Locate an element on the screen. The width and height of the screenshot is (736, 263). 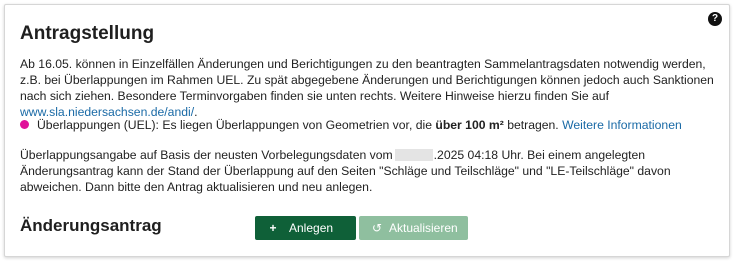
add-button: + Anlegen is located at coordinates (305, 228).